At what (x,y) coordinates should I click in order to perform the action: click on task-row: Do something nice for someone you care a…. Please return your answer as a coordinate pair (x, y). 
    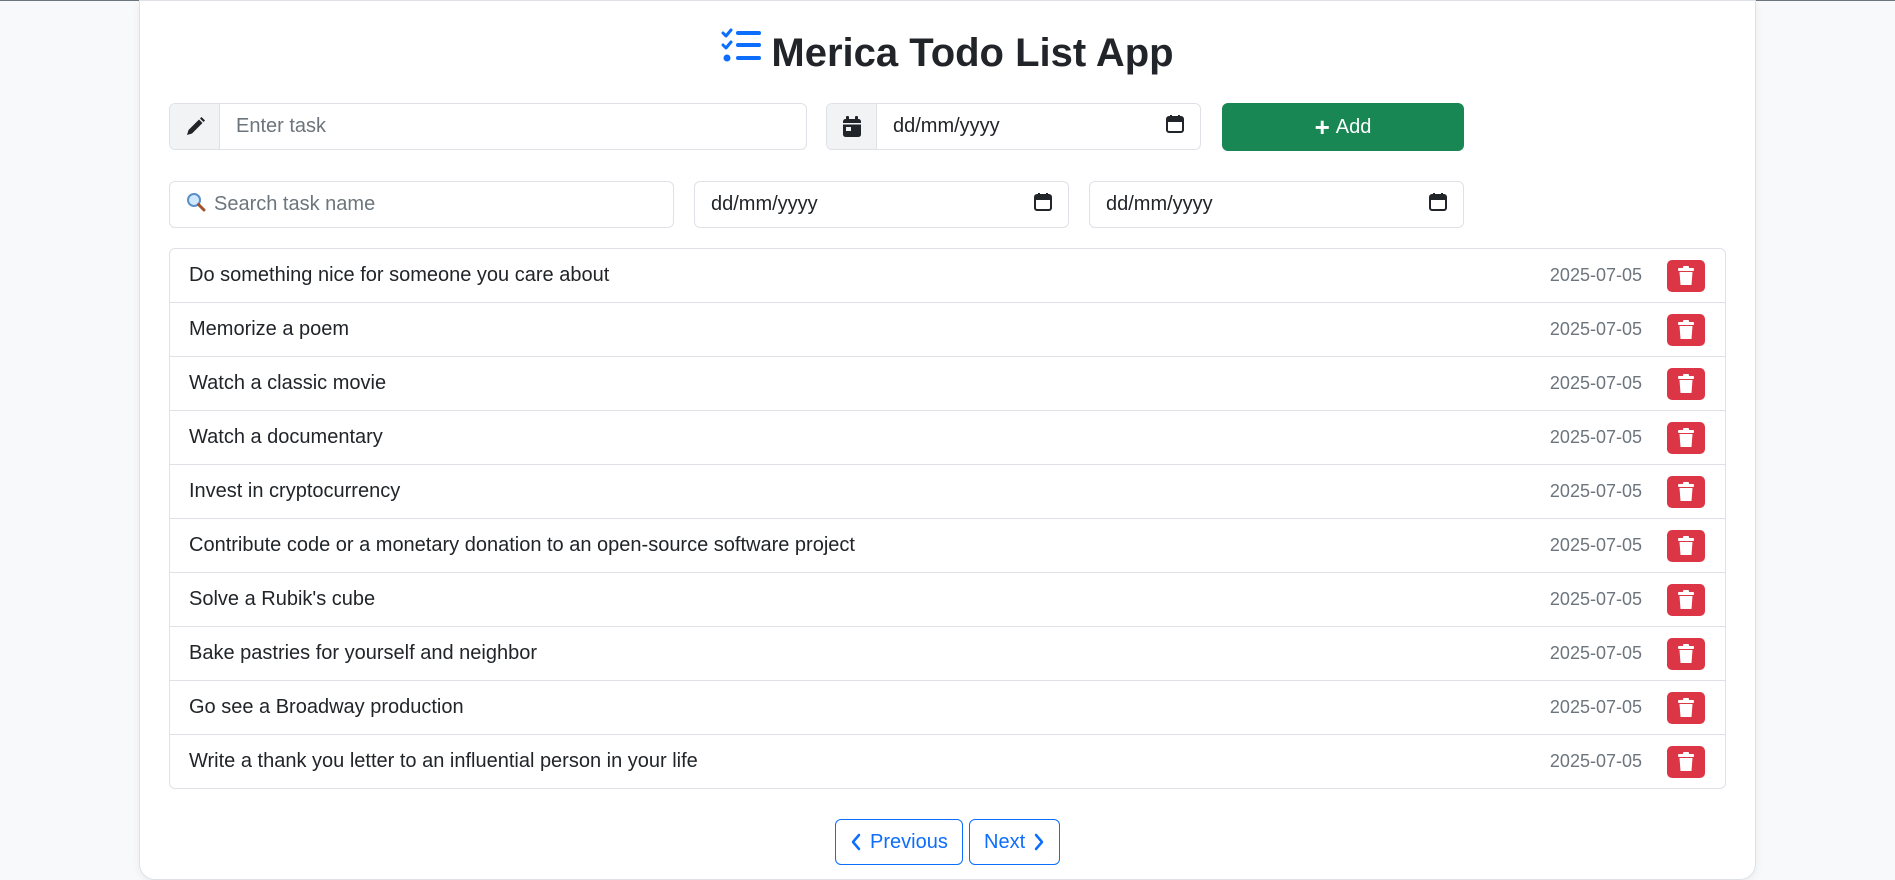
    Looking at the image, I should click on (947, 276).